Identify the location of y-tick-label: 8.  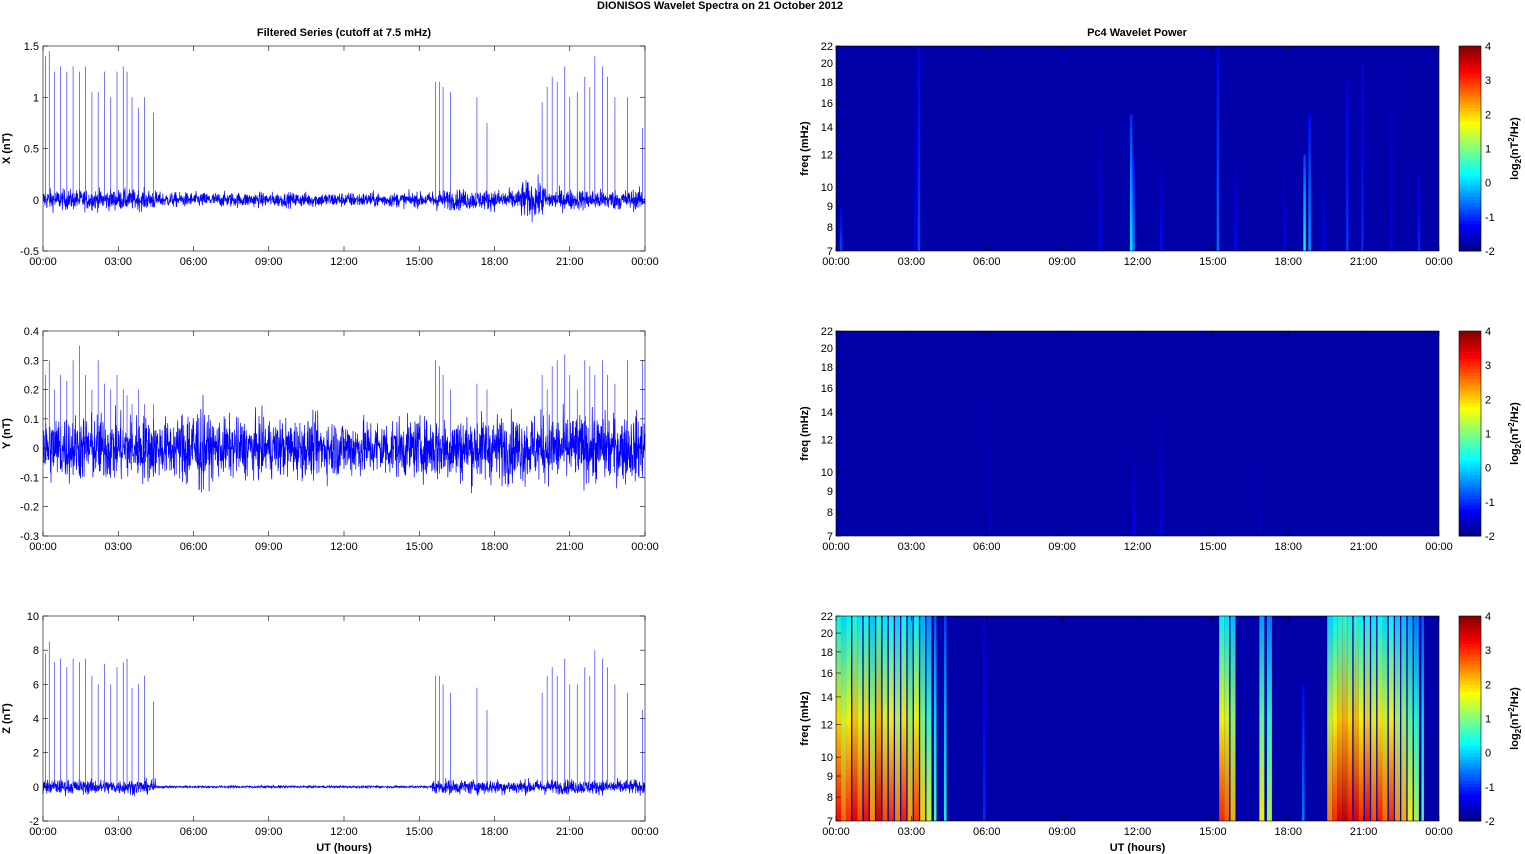
(36, 651).